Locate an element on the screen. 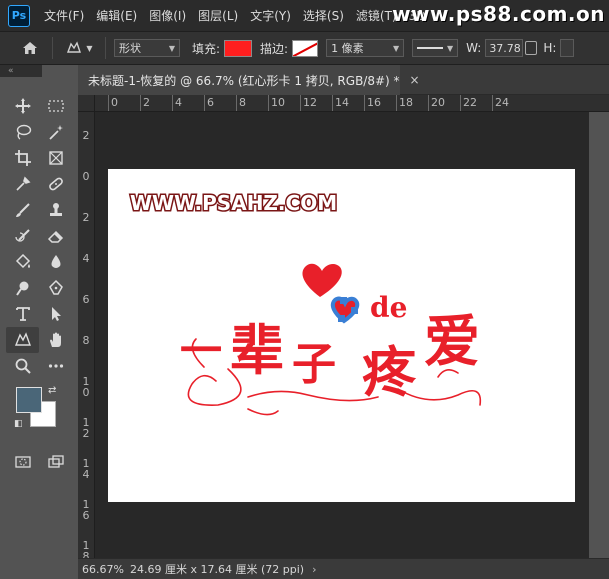 The height and width of the screenshot is (579, 609). marquee-tool is located at coordinates (55, 106).